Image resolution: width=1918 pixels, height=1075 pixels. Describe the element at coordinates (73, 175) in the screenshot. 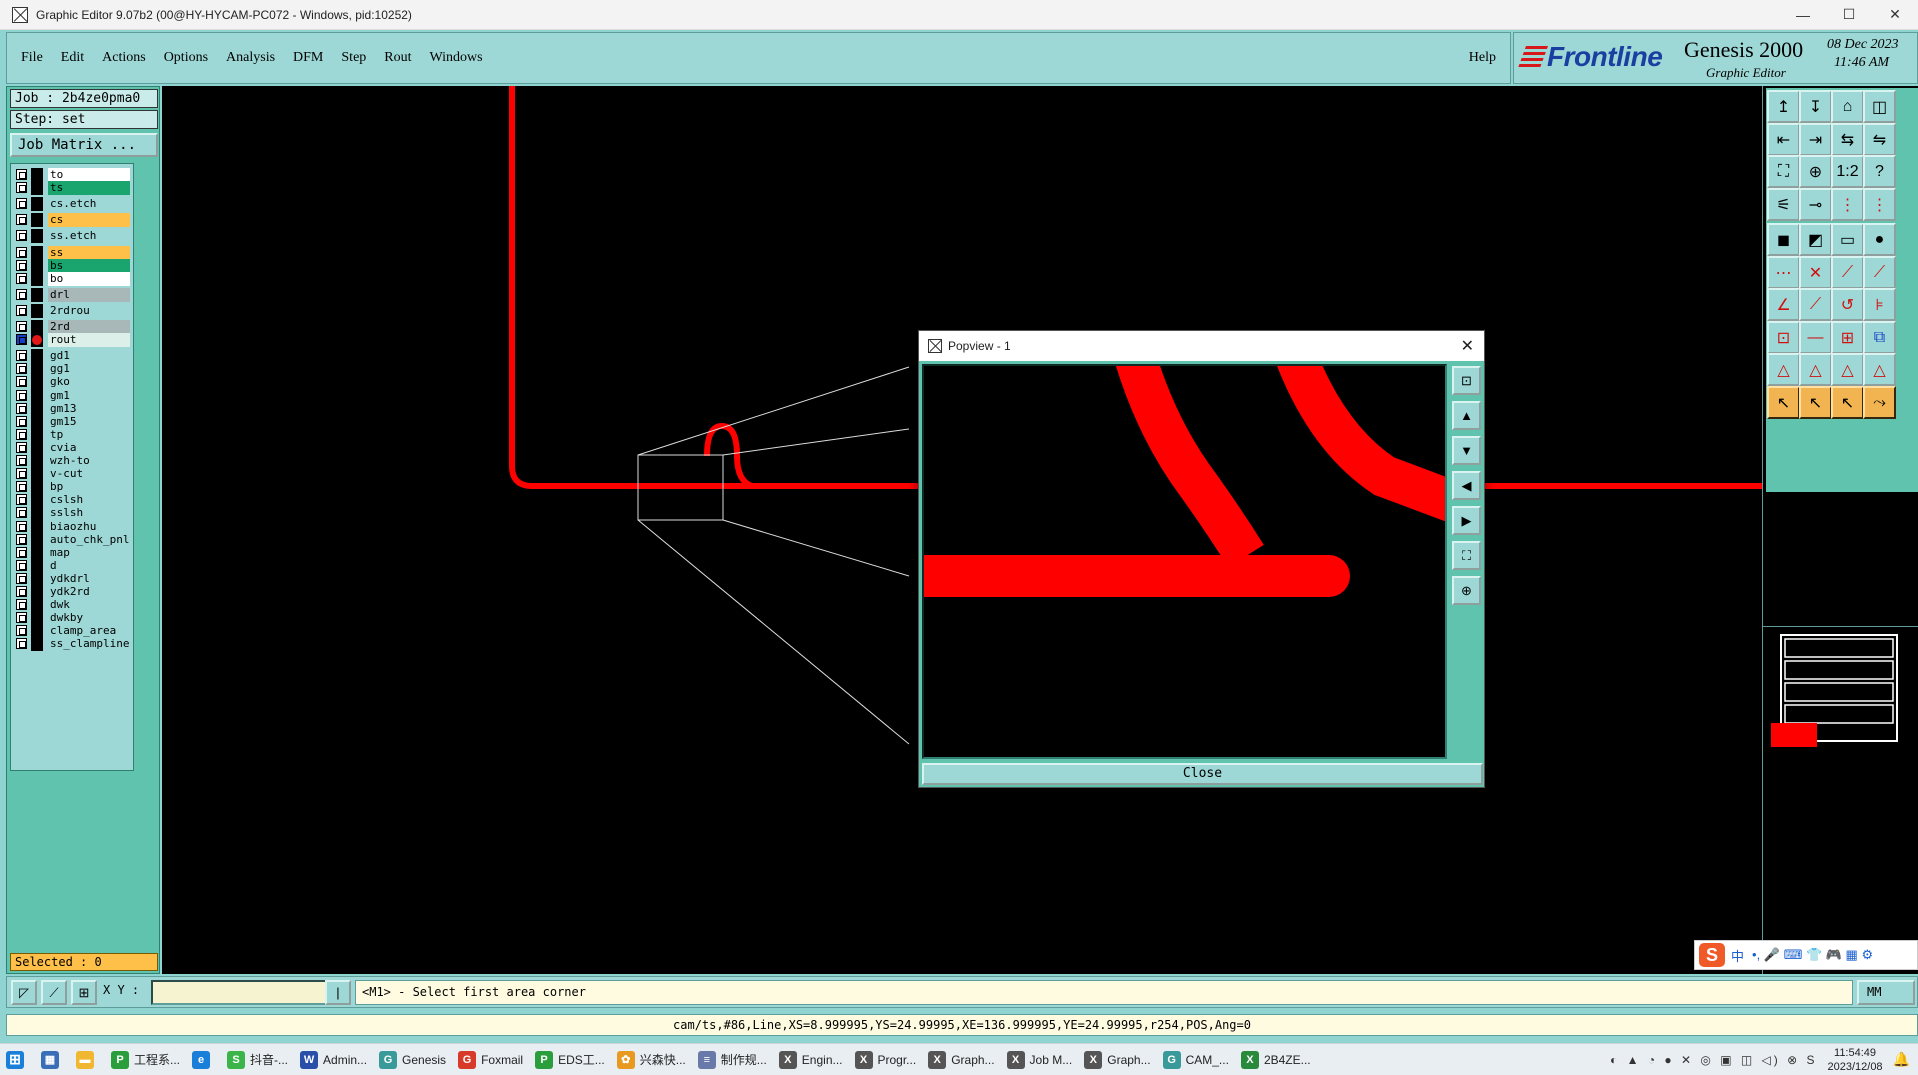

I see `layer-row-to: to` at that location.